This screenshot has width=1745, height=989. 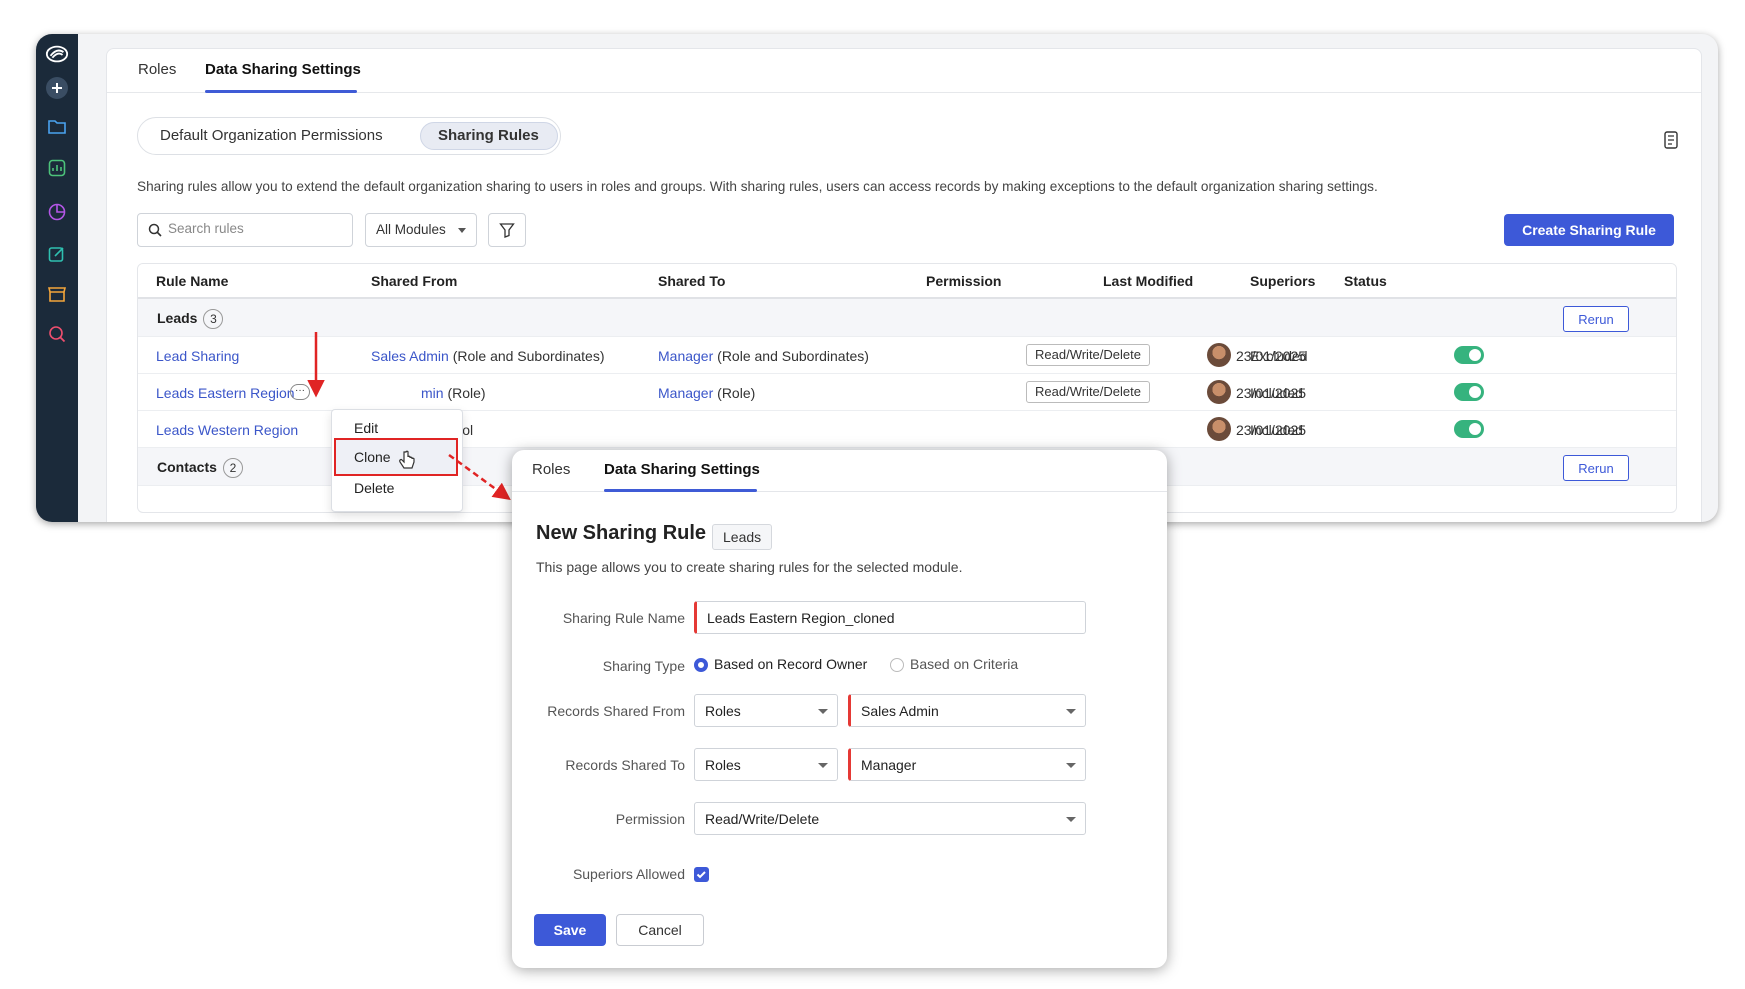 What do you see at coordinates (660, 930) in the screenshot?
I see `cancel-button: Cancel` at bounding box center [660, 930].